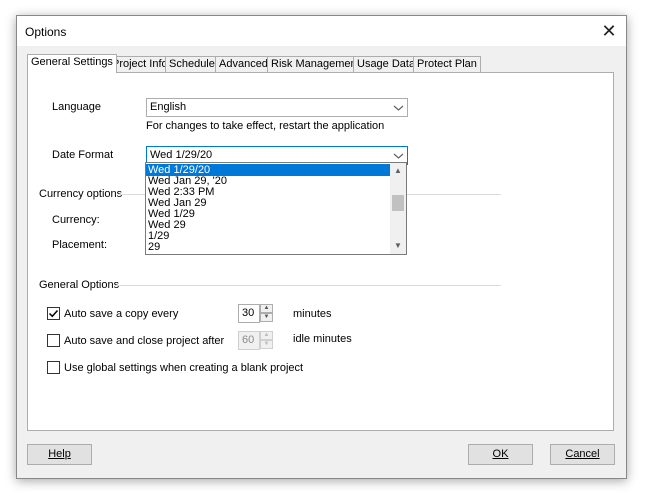  What do you see at coordinates (308, 285) in the screenshot?
I see `general-options-separator` at bounding box center [308, 285].